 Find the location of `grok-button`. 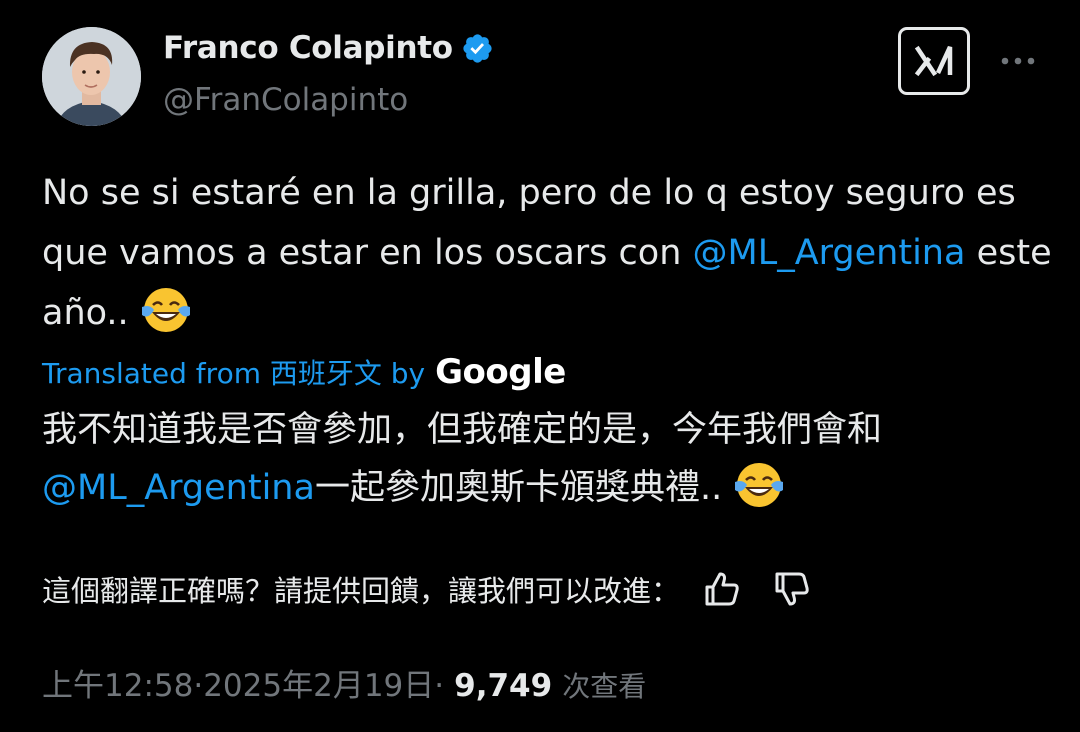

grok-button is located at coordinates (934, 61).